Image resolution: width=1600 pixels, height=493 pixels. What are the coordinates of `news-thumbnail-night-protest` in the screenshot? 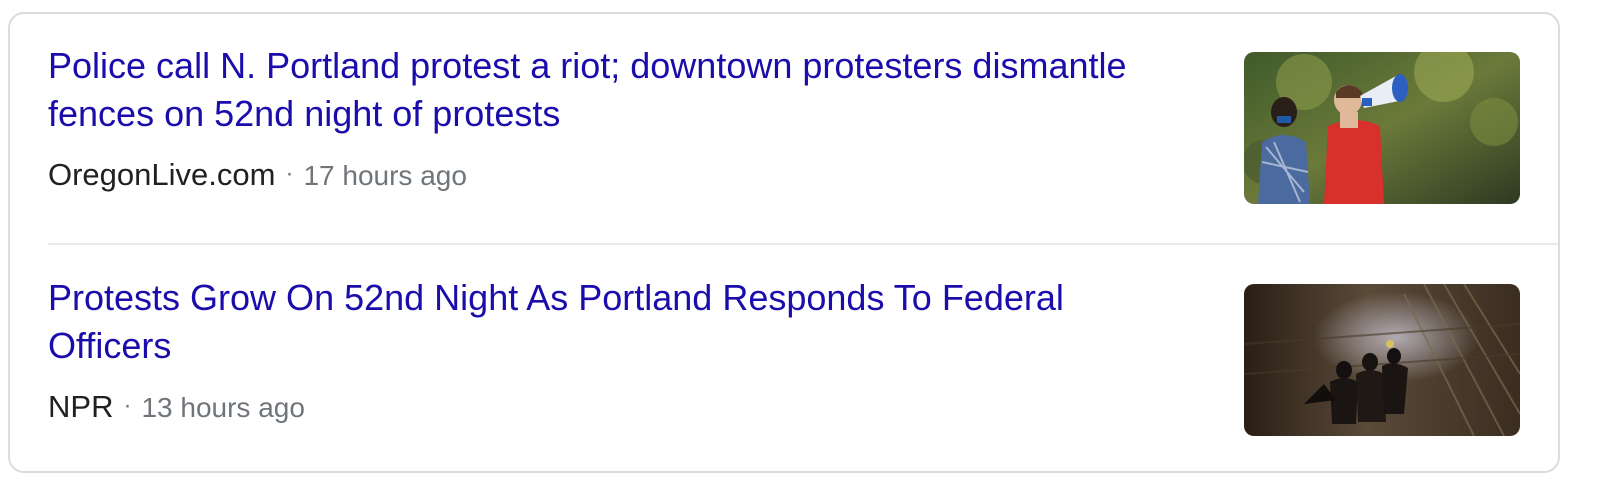 It's located at (1382, 360).